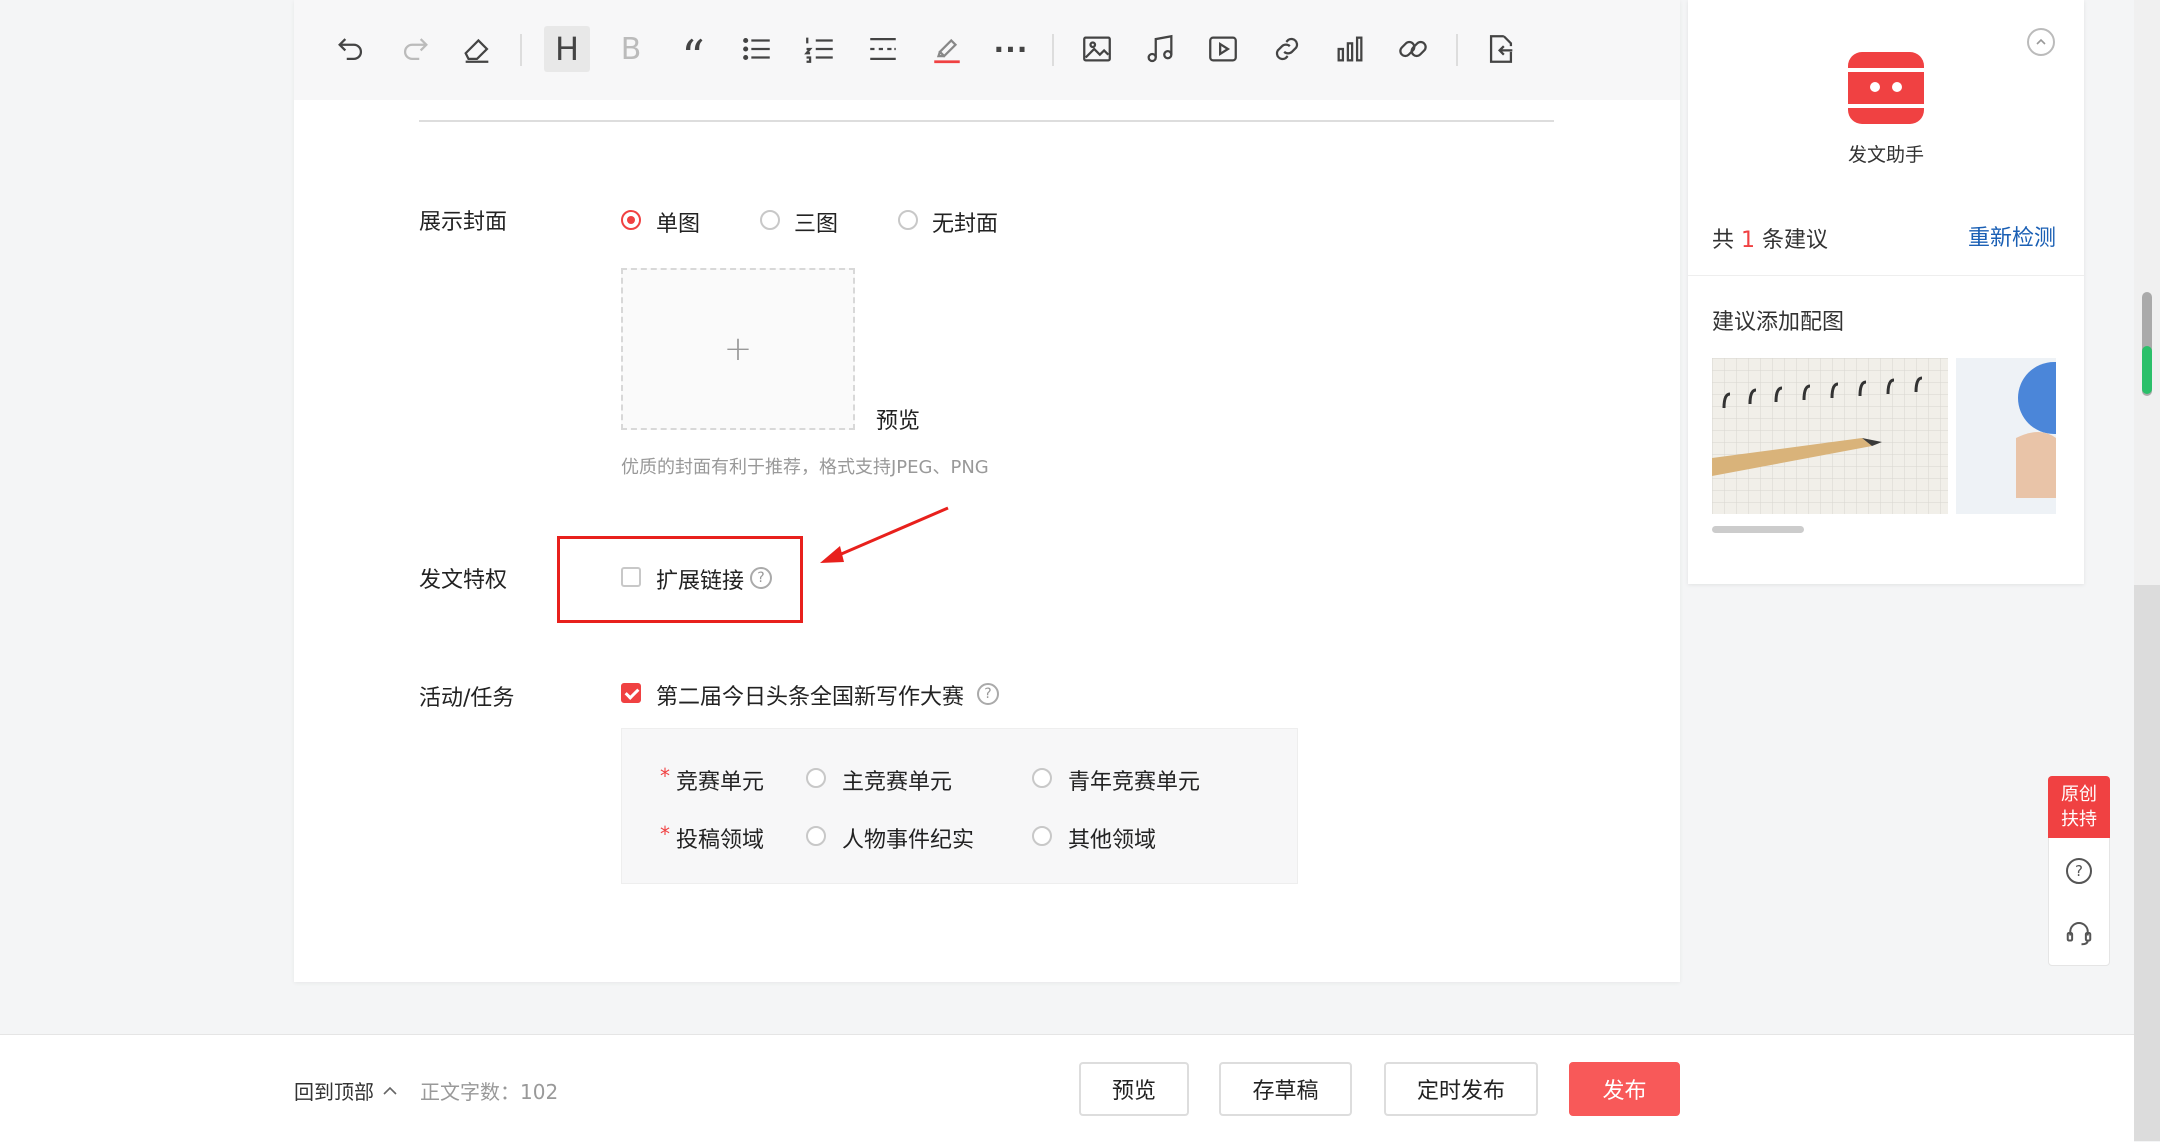 This screenshot has width=2160, height=1142. I want to click on cover-option-single-radio, so click(631, 220).